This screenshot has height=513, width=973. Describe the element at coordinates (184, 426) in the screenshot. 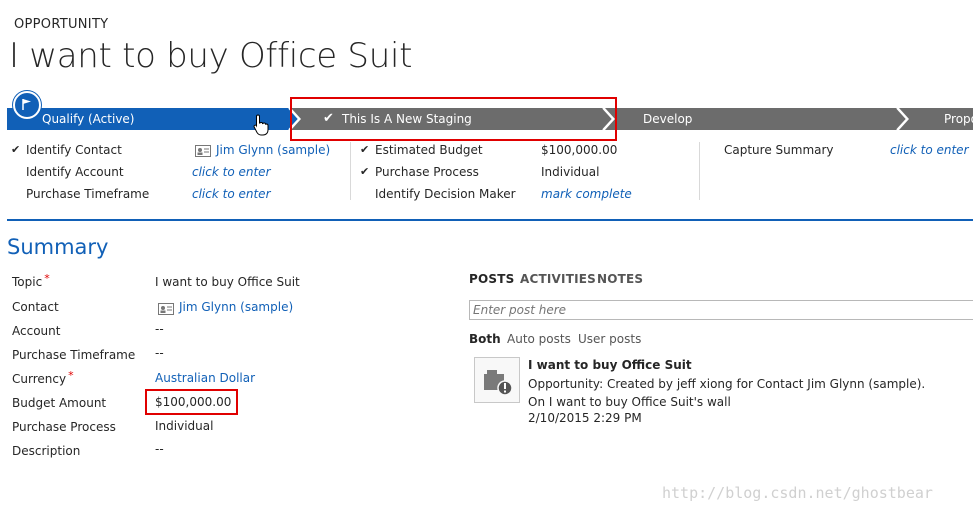

I see `field-value-purchase-process: Individual` at that location.